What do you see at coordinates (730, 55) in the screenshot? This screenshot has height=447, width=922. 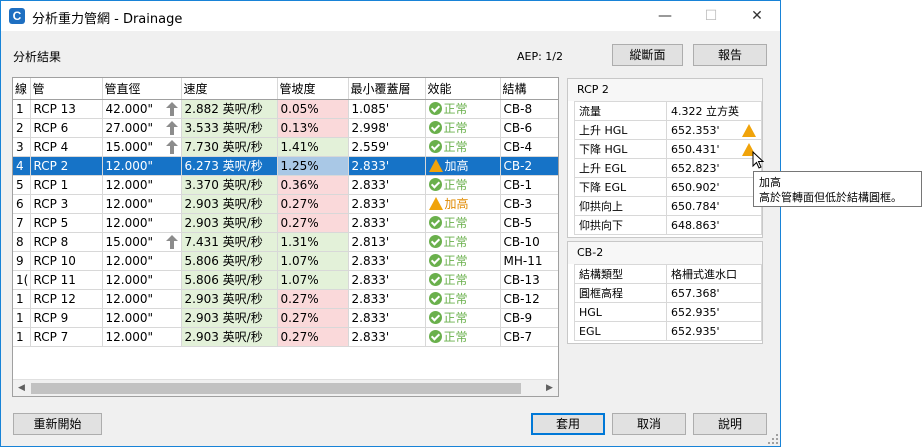 I see `report-button: 報告` at bounding box center [730, 55].